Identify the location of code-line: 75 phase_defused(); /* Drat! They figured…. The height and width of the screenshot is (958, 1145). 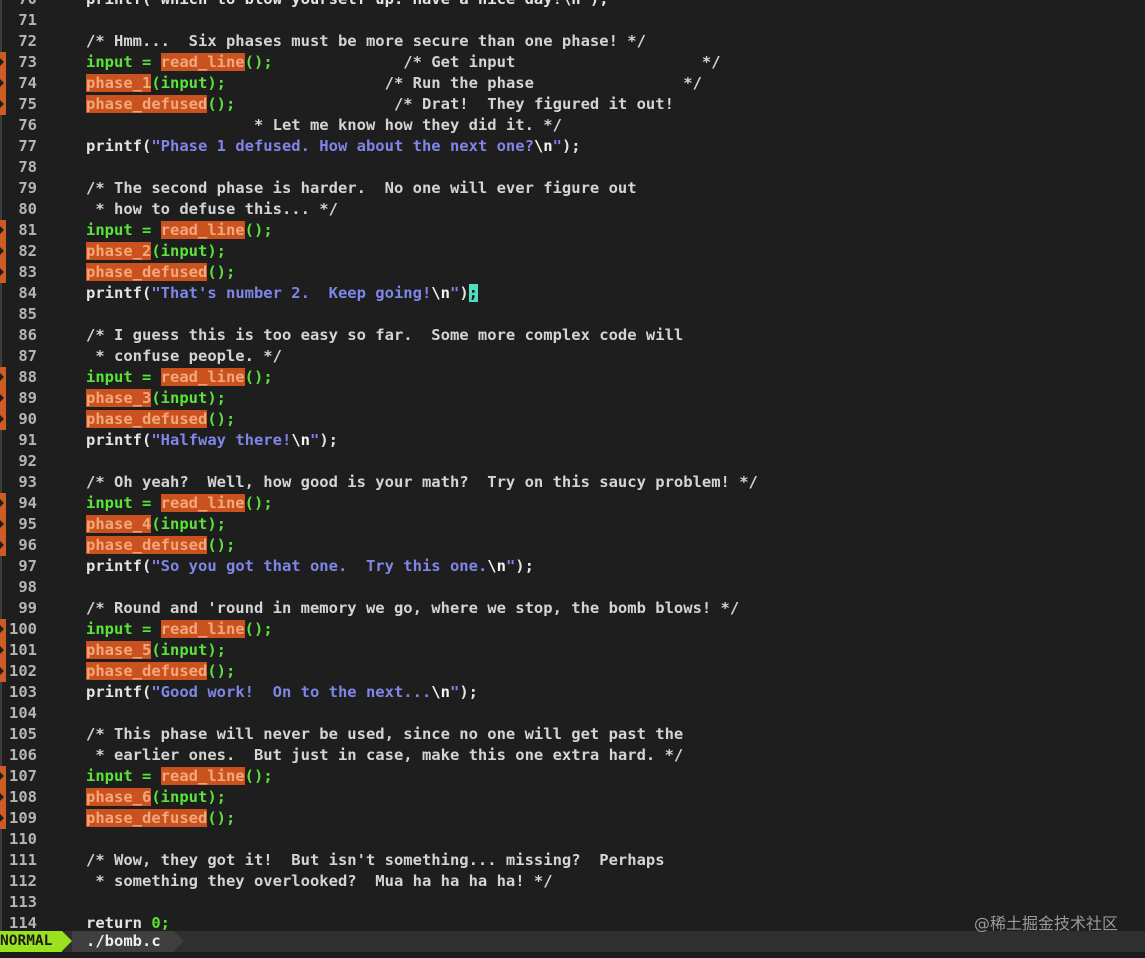
(572, 104).